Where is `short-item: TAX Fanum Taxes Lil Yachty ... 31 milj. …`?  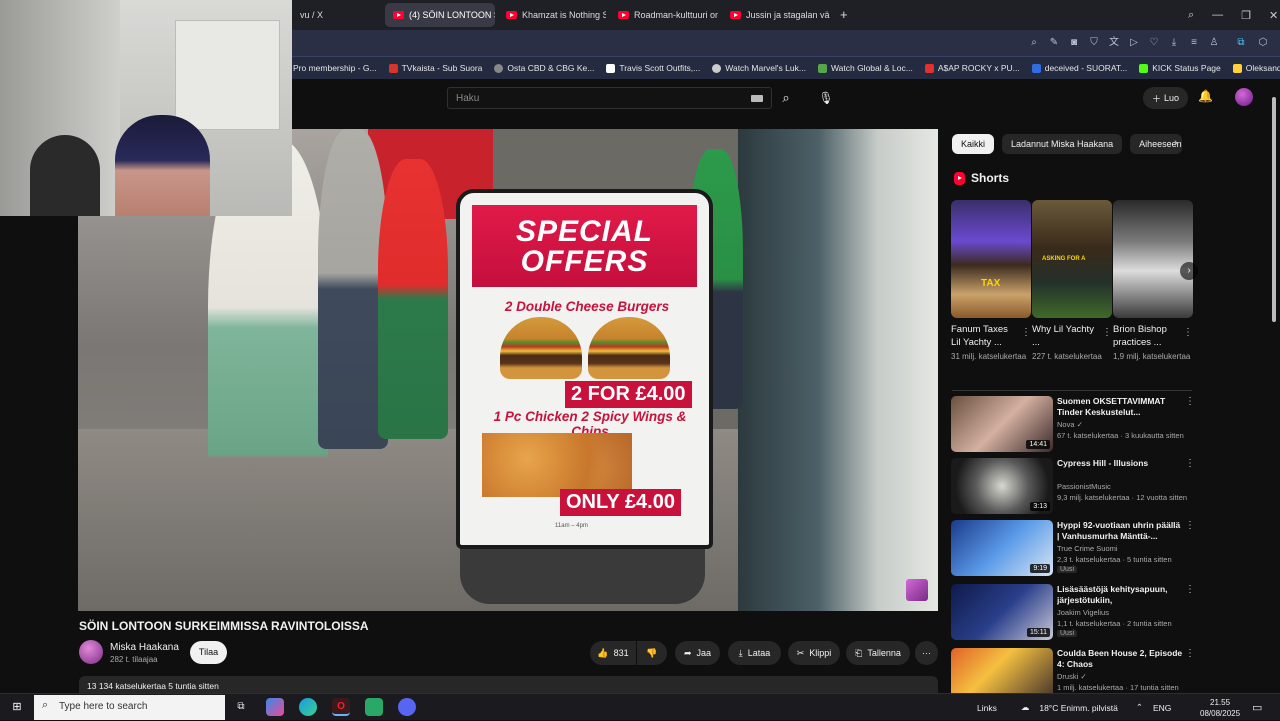
short-item: TAX Fanum Taxes Lil Yachty ... 31 milj. … is located at coordinates (991, 281).